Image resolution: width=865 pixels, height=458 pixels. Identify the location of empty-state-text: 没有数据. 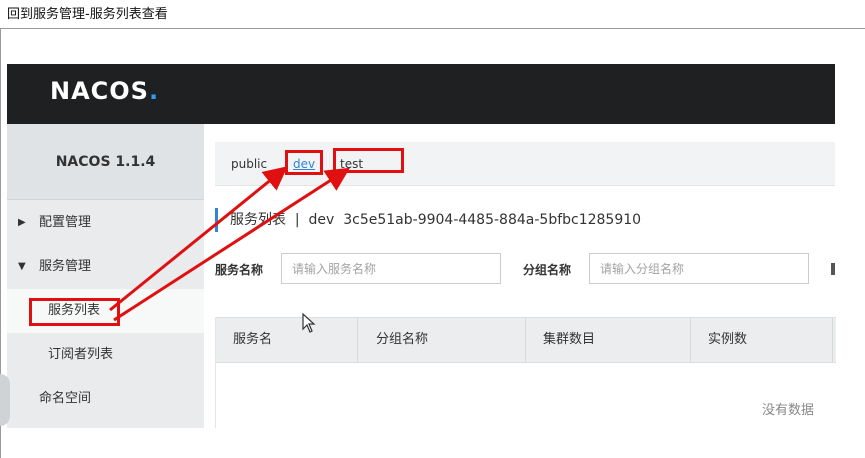
(788, 410).